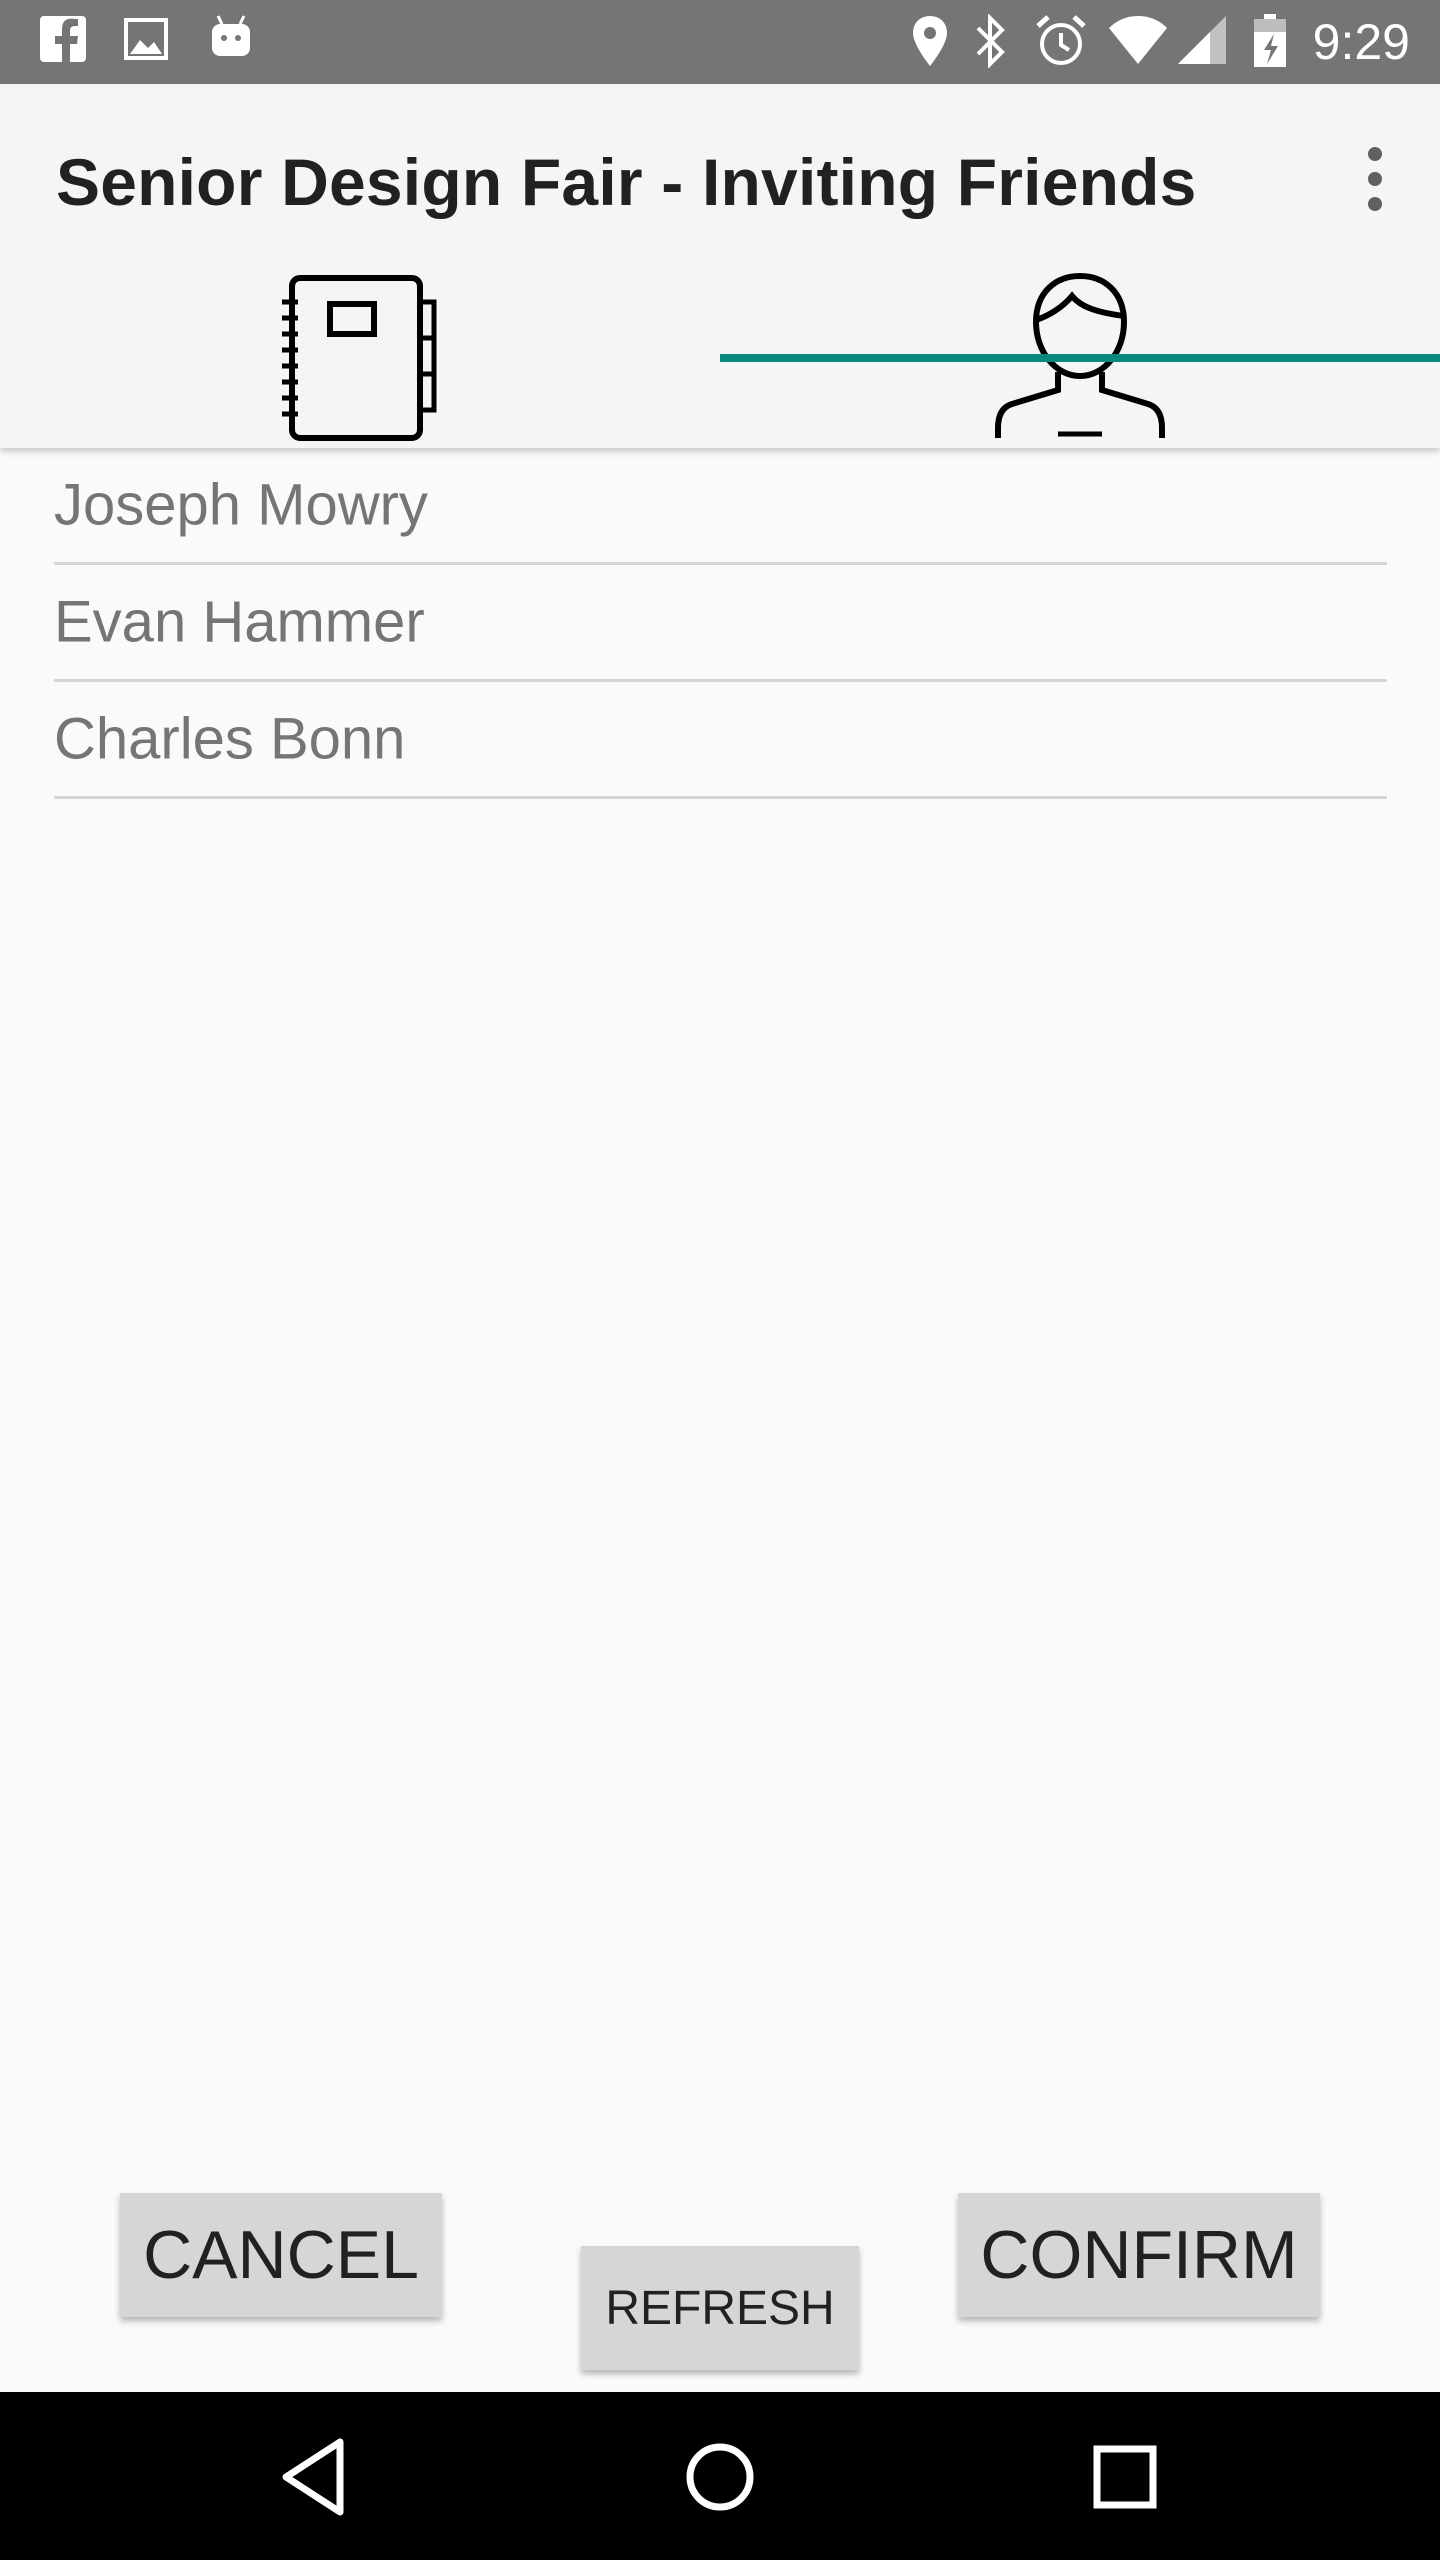 The width and height of the screenshot is (1440, 2560). Describe the element at coordinates (720, 506) in the screenshot. I see `list-item: Joseph Mowry` at that location.